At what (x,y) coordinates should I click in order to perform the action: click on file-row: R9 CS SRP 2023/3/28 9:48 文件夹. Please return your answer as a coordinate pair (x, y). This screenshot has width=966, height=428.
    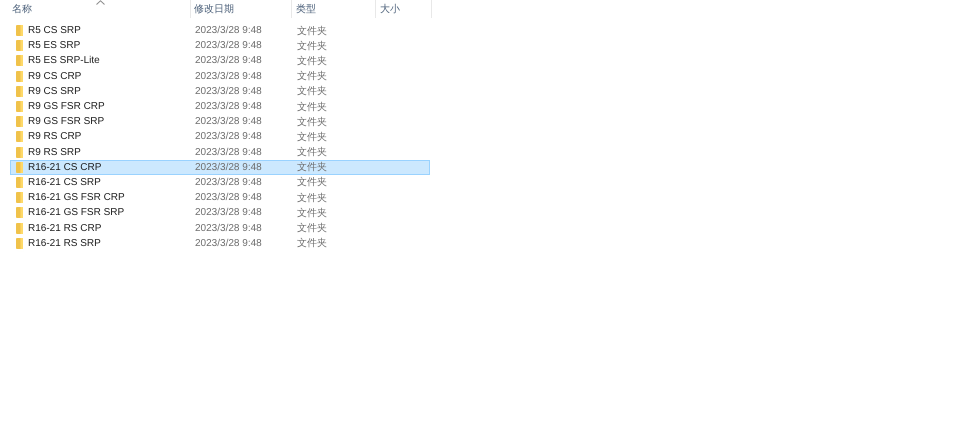
    Looking at the image, I should click on (220, 91).